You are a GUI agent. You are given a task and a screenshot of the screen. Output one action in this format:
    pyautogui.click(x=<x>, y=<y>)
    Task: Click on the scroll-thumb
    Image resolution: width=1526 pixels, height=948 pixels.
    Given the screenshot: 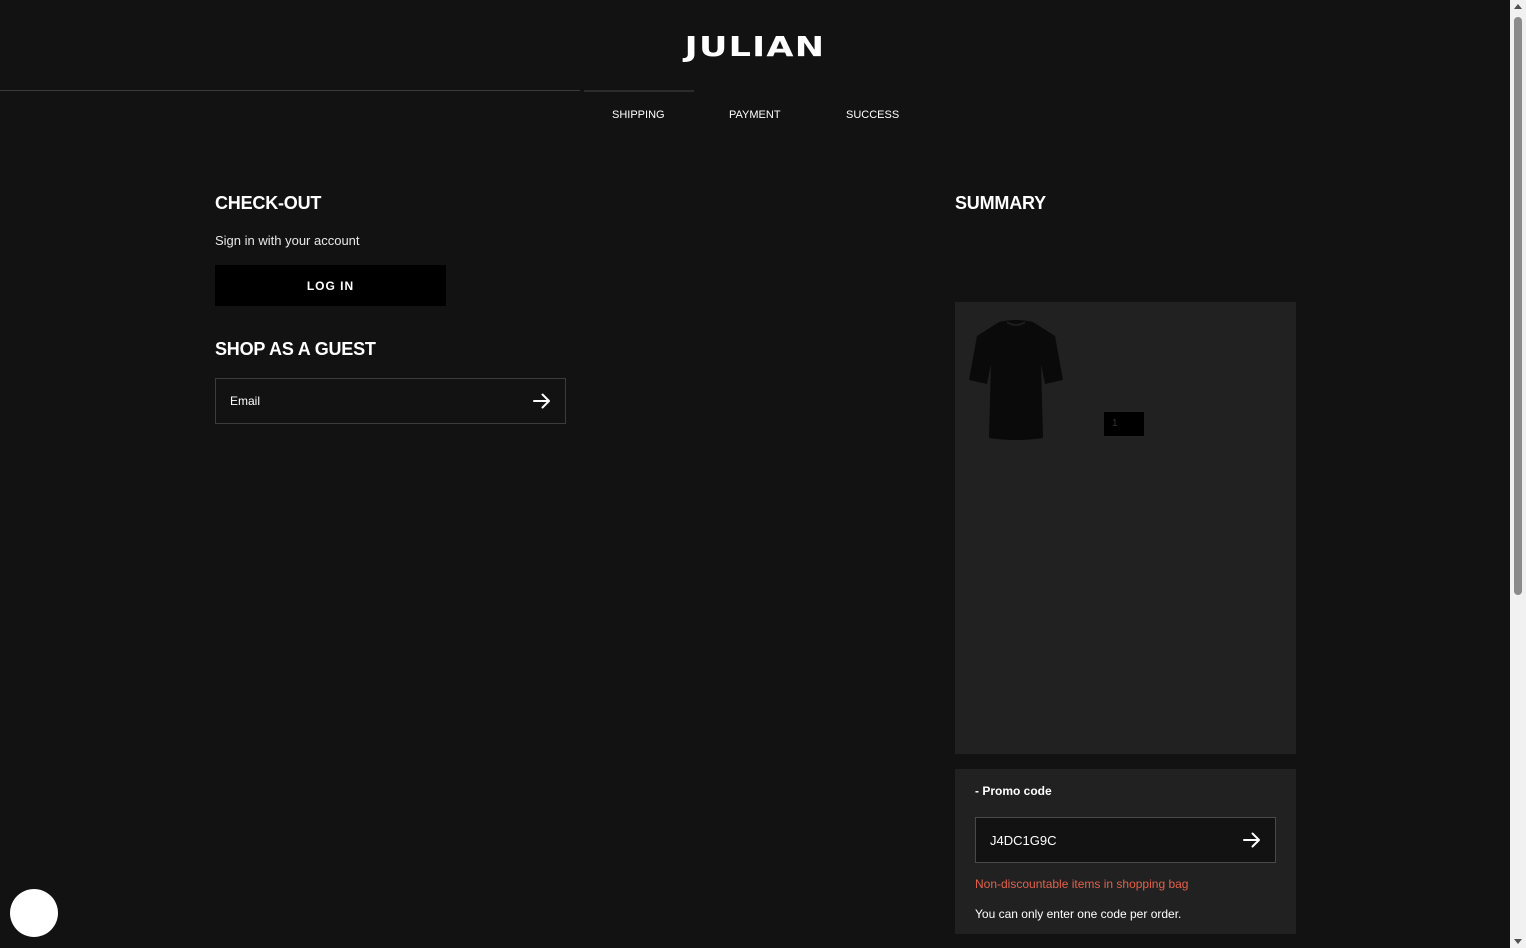 What is the action you would take?
    pyautogui.click(x=1518, y=306)
    